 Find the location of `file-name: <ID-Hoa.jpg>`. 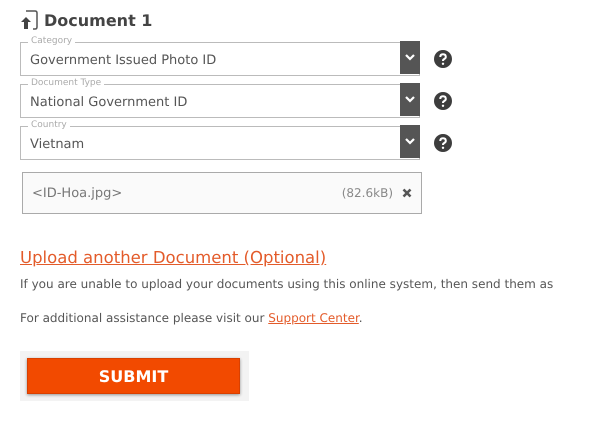

file-name: <ID-Hoa.jpg> is located at coordinates (78, 193).